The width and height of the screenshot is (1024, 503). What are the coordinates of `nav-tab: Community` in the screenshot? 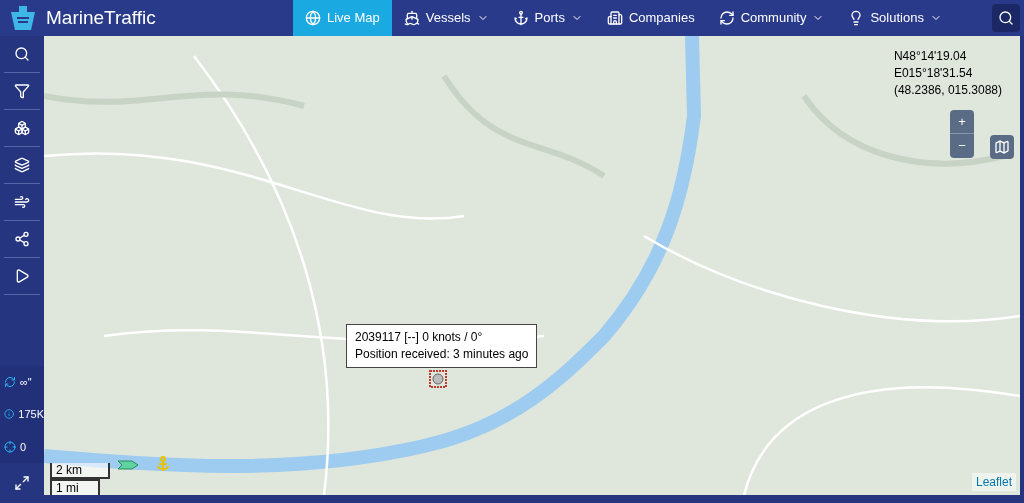 It's located at (771, 18).